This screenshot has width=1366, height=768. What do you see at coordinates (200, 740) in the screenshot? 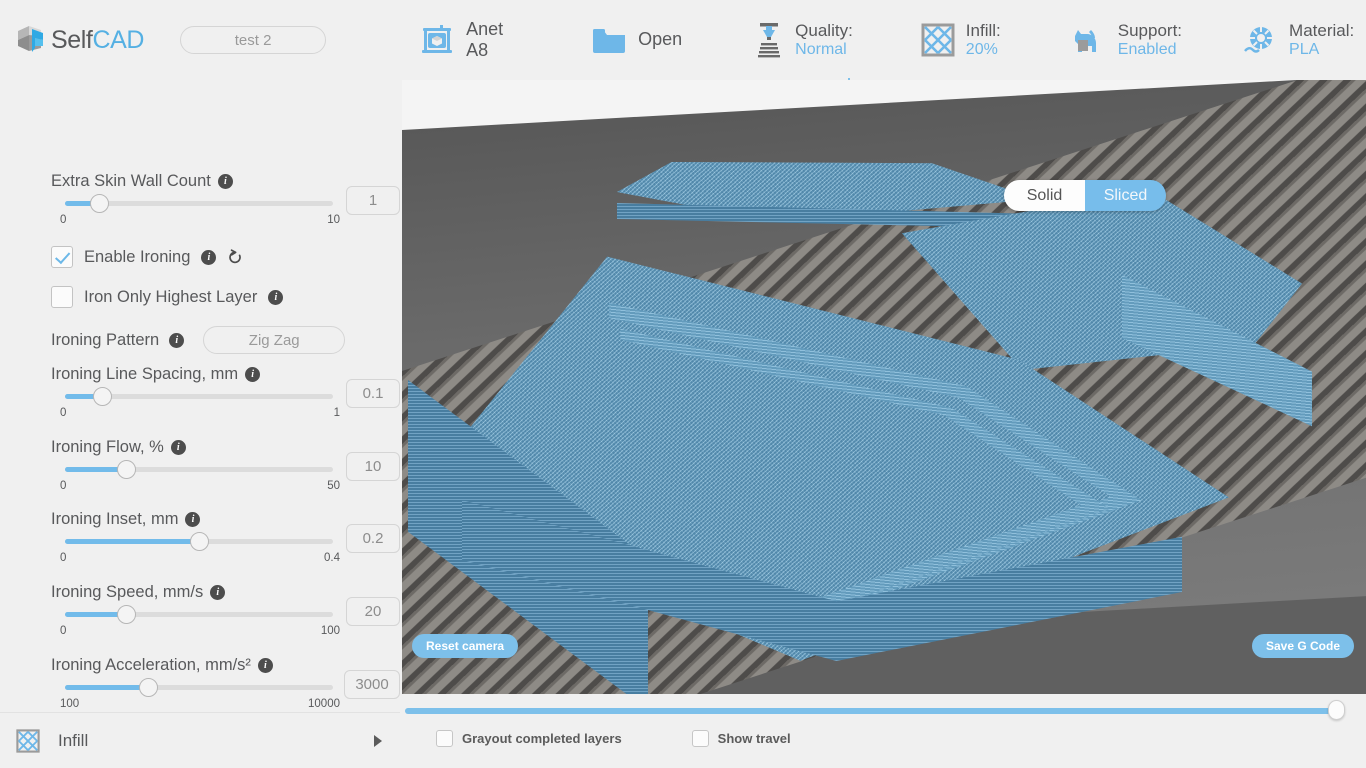
I see `sidebar-category-infill: Infill` at bounding box center [200, 740].